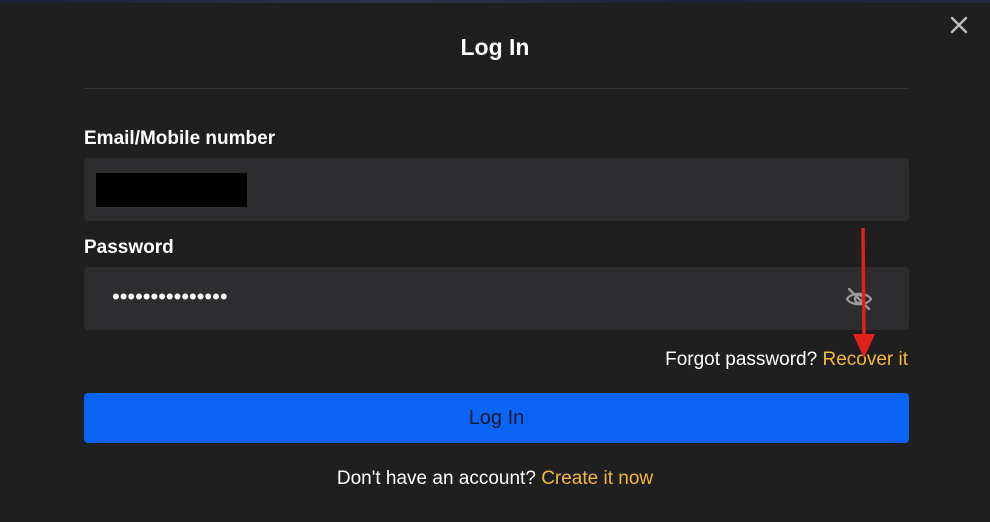 This screenshot has width=990, height=522. Describe the element at coordinates (171, 190) in the screenshot. I see `redacted-email-value` at that location.